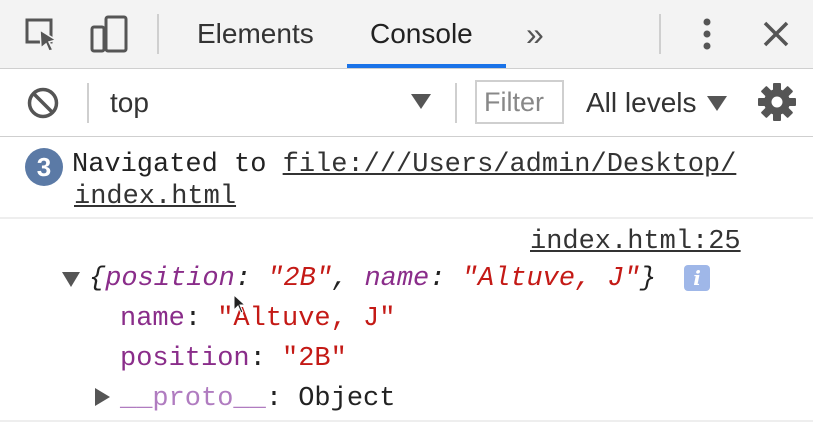 Image resolution: width=813 pixels, height=423 pixels. I want to click on log-levels-label: All levels, so click(641, 102).